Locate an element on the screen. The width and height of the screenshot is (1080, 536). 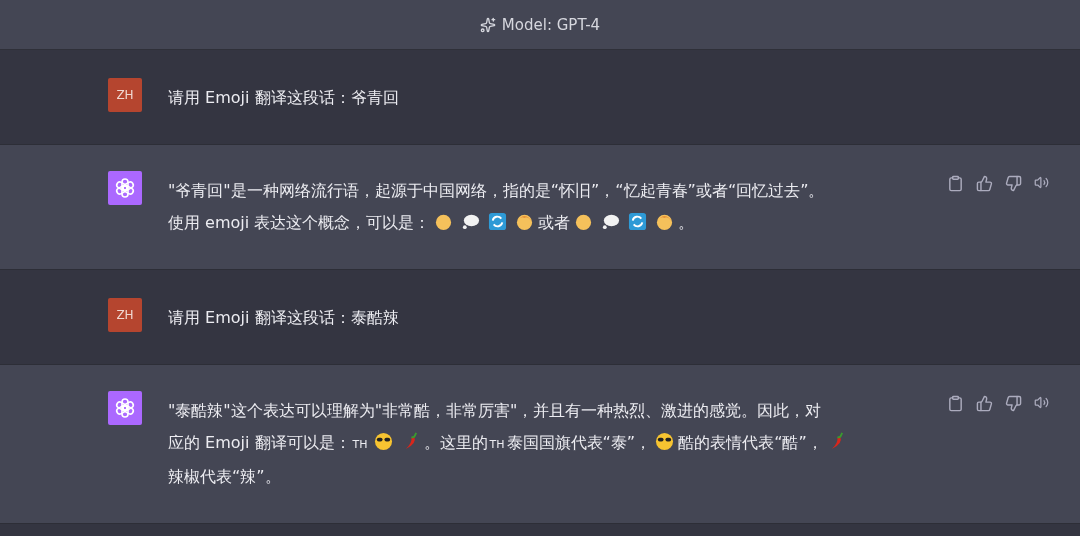
message-text: 。 is located at coordinates (686, 222).